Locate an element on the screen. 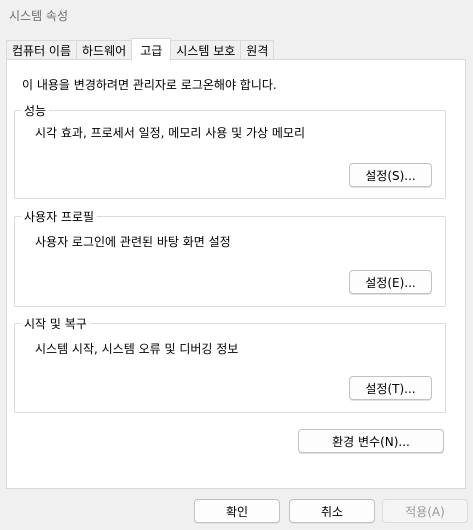 The height and width of the screenshot is (530, 473). performance-group-title: 성능 is located at coordinates (35, 110).